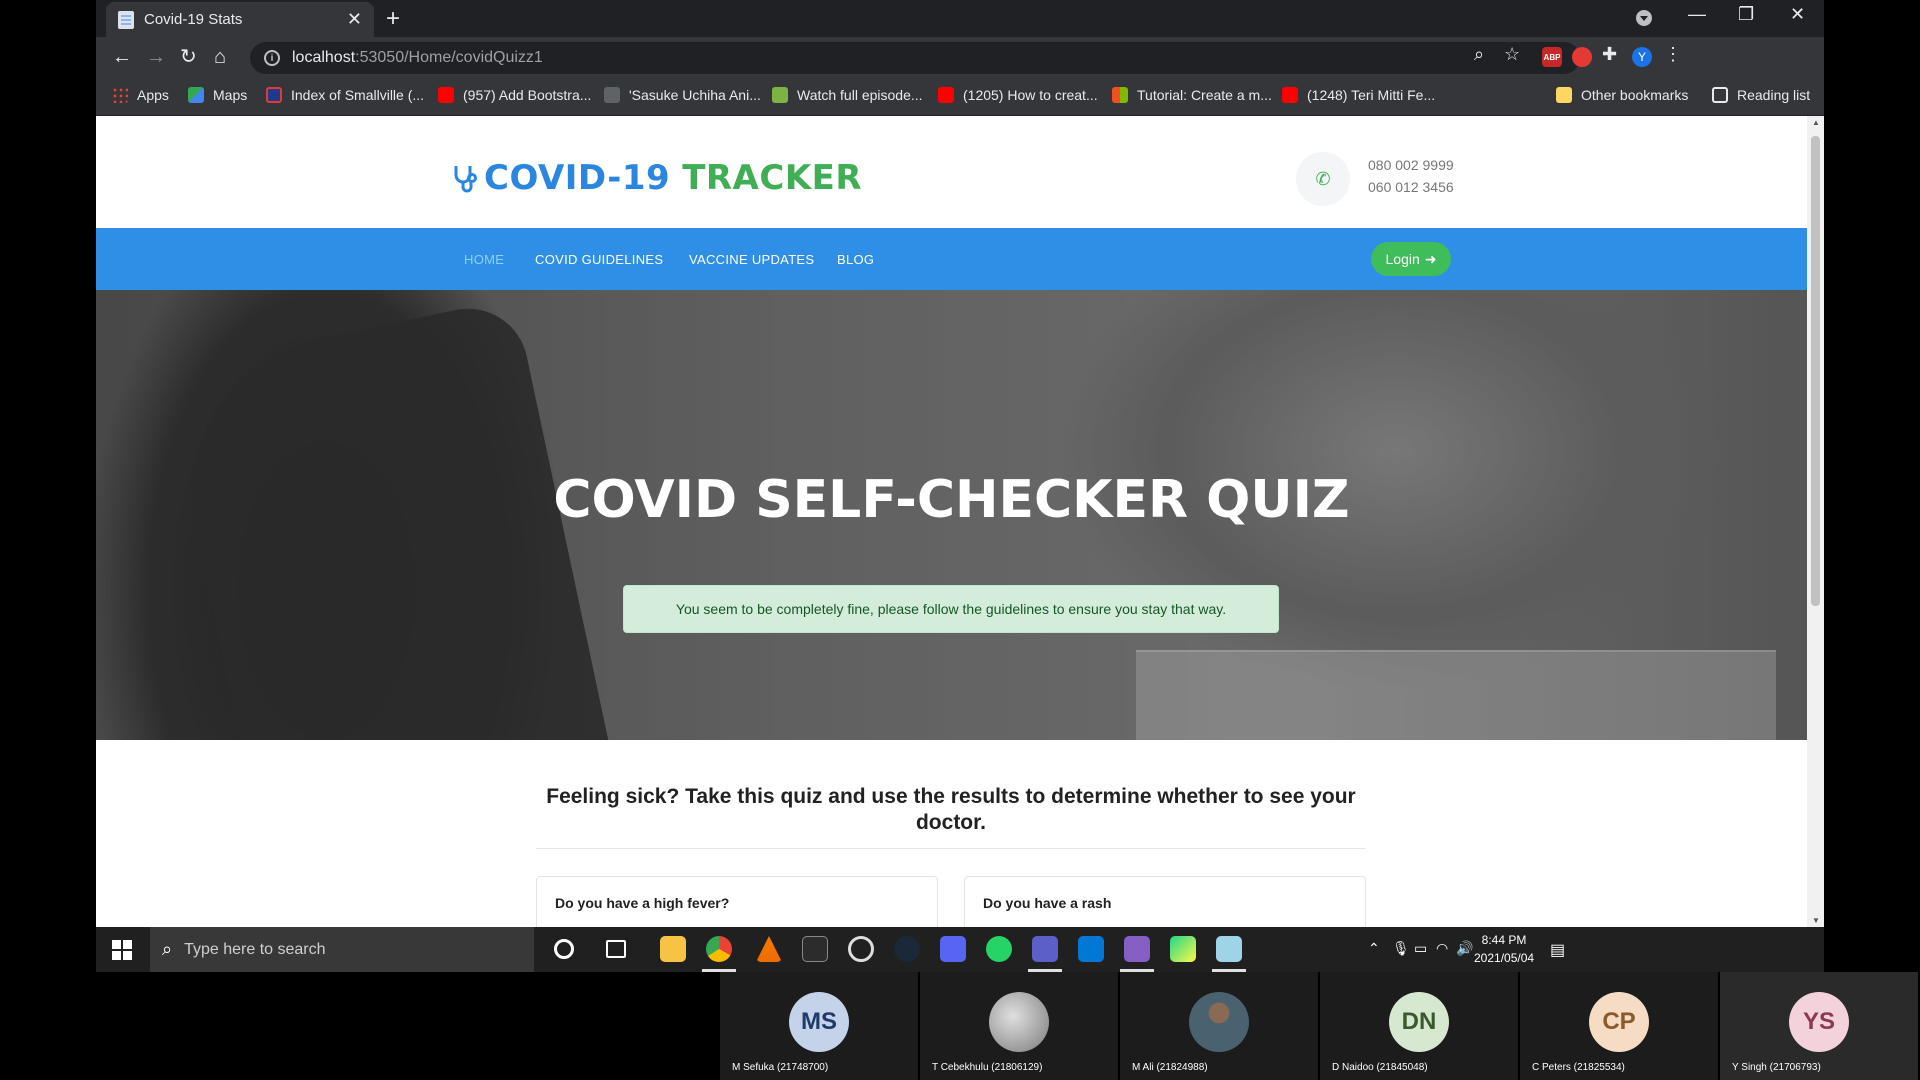  Describe the element at coordinates (861, 949) in the screenshot. I see `app-circle-icon` at that location.